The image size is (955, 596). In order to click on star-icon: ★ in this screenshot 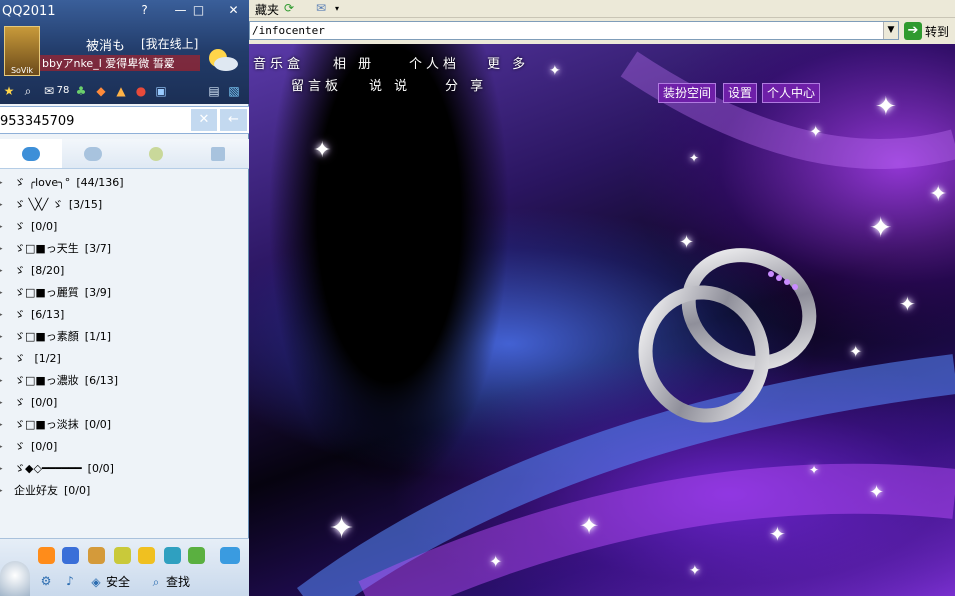, I will do `click(9, 91)`.